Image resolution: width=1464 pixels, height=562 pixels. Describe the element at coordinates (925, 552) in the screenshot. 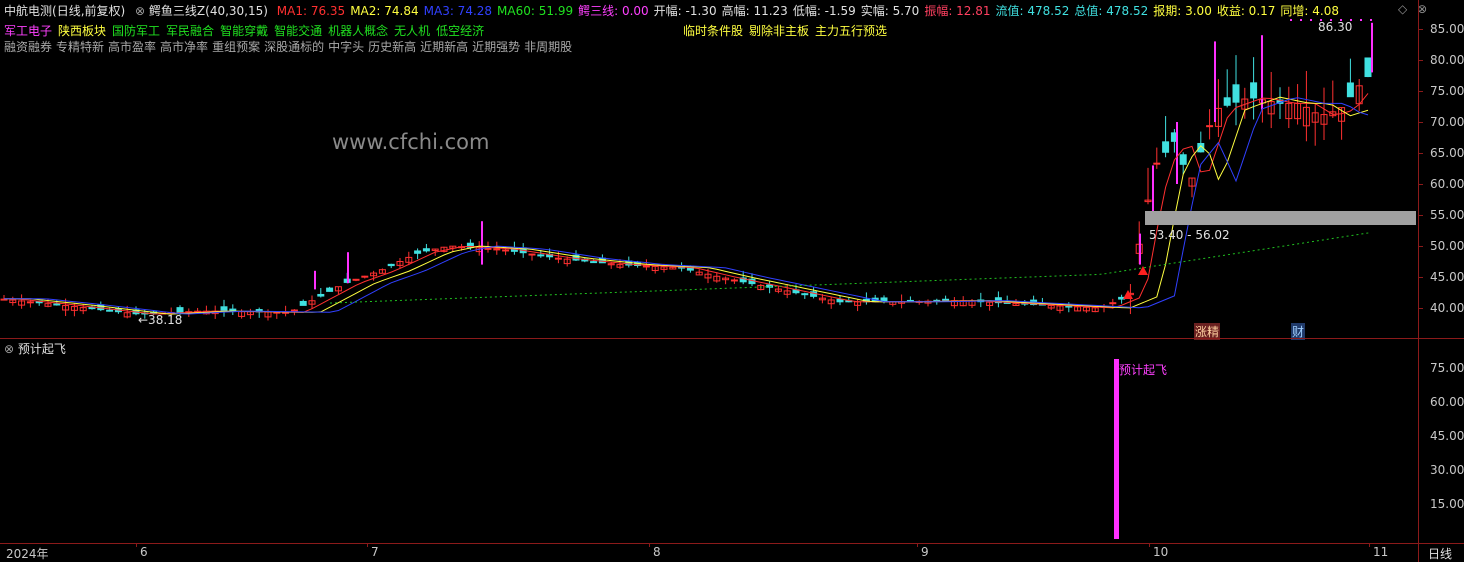

I see `time-tick: 9` at that location.